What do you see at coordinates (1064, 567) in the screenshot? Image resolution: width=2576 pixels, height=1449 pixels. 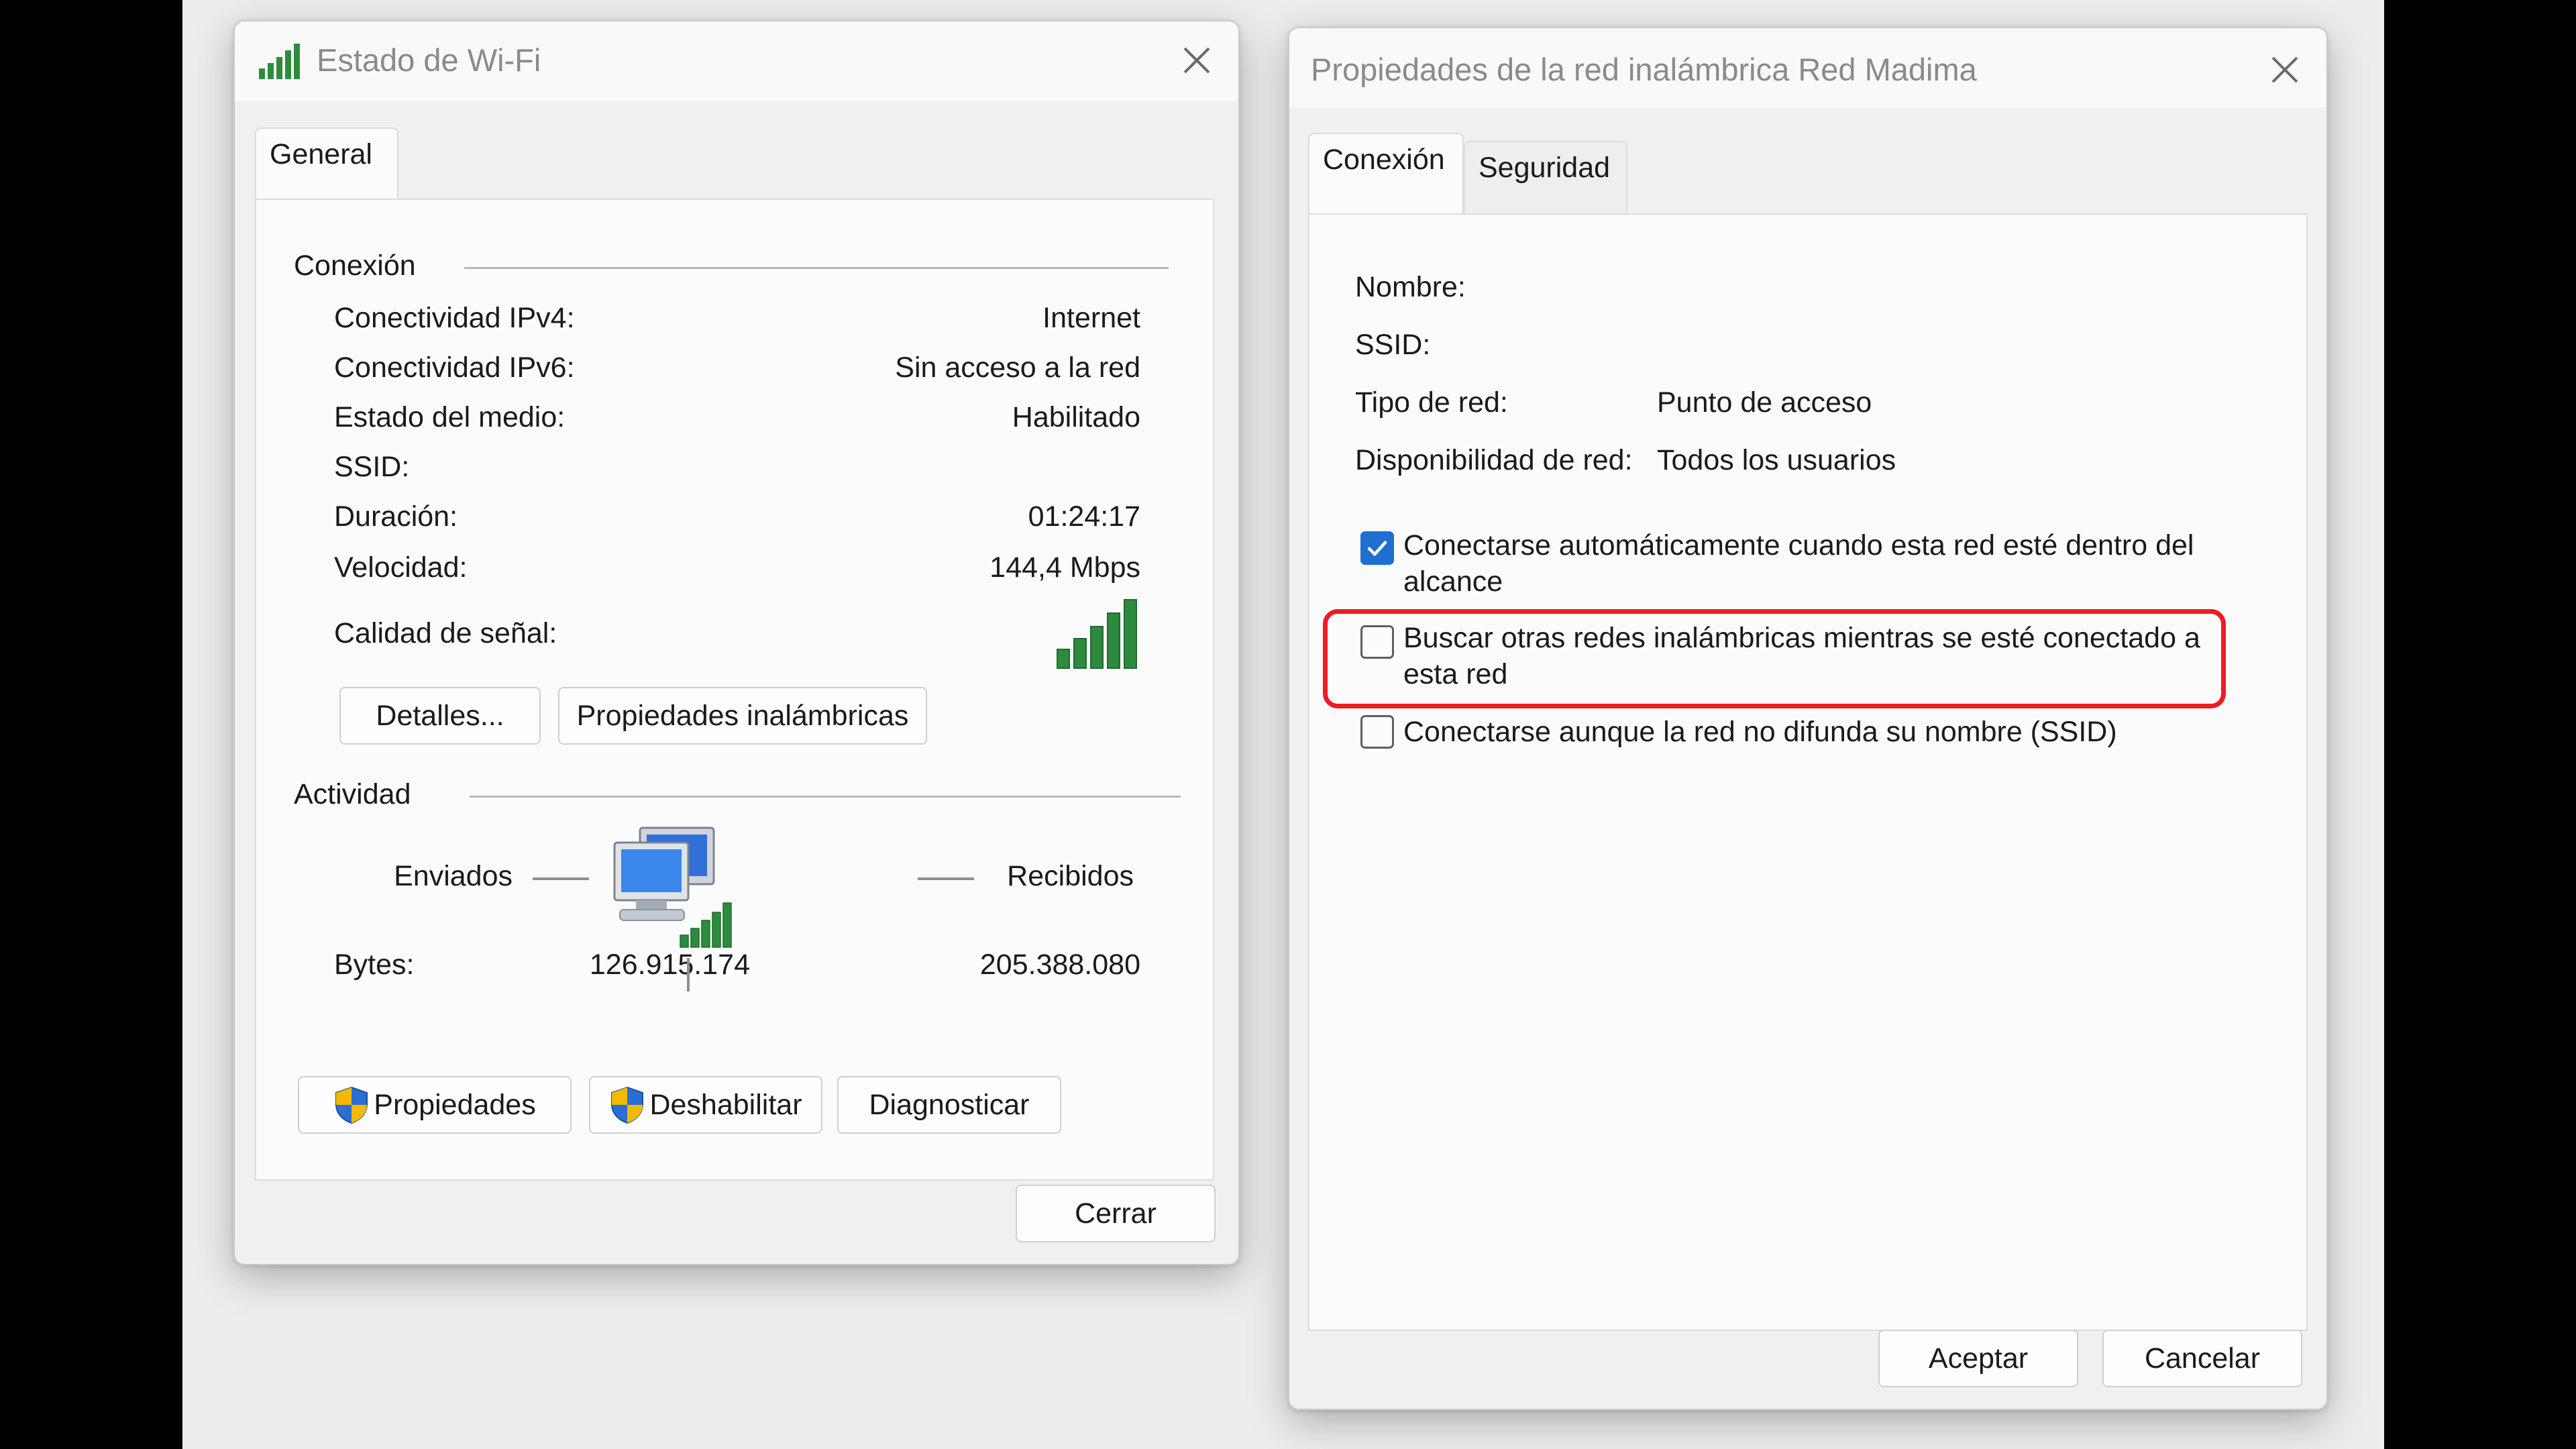 I see `speed-value: 144,4 Mbps` at bounding box center [1064, 567].